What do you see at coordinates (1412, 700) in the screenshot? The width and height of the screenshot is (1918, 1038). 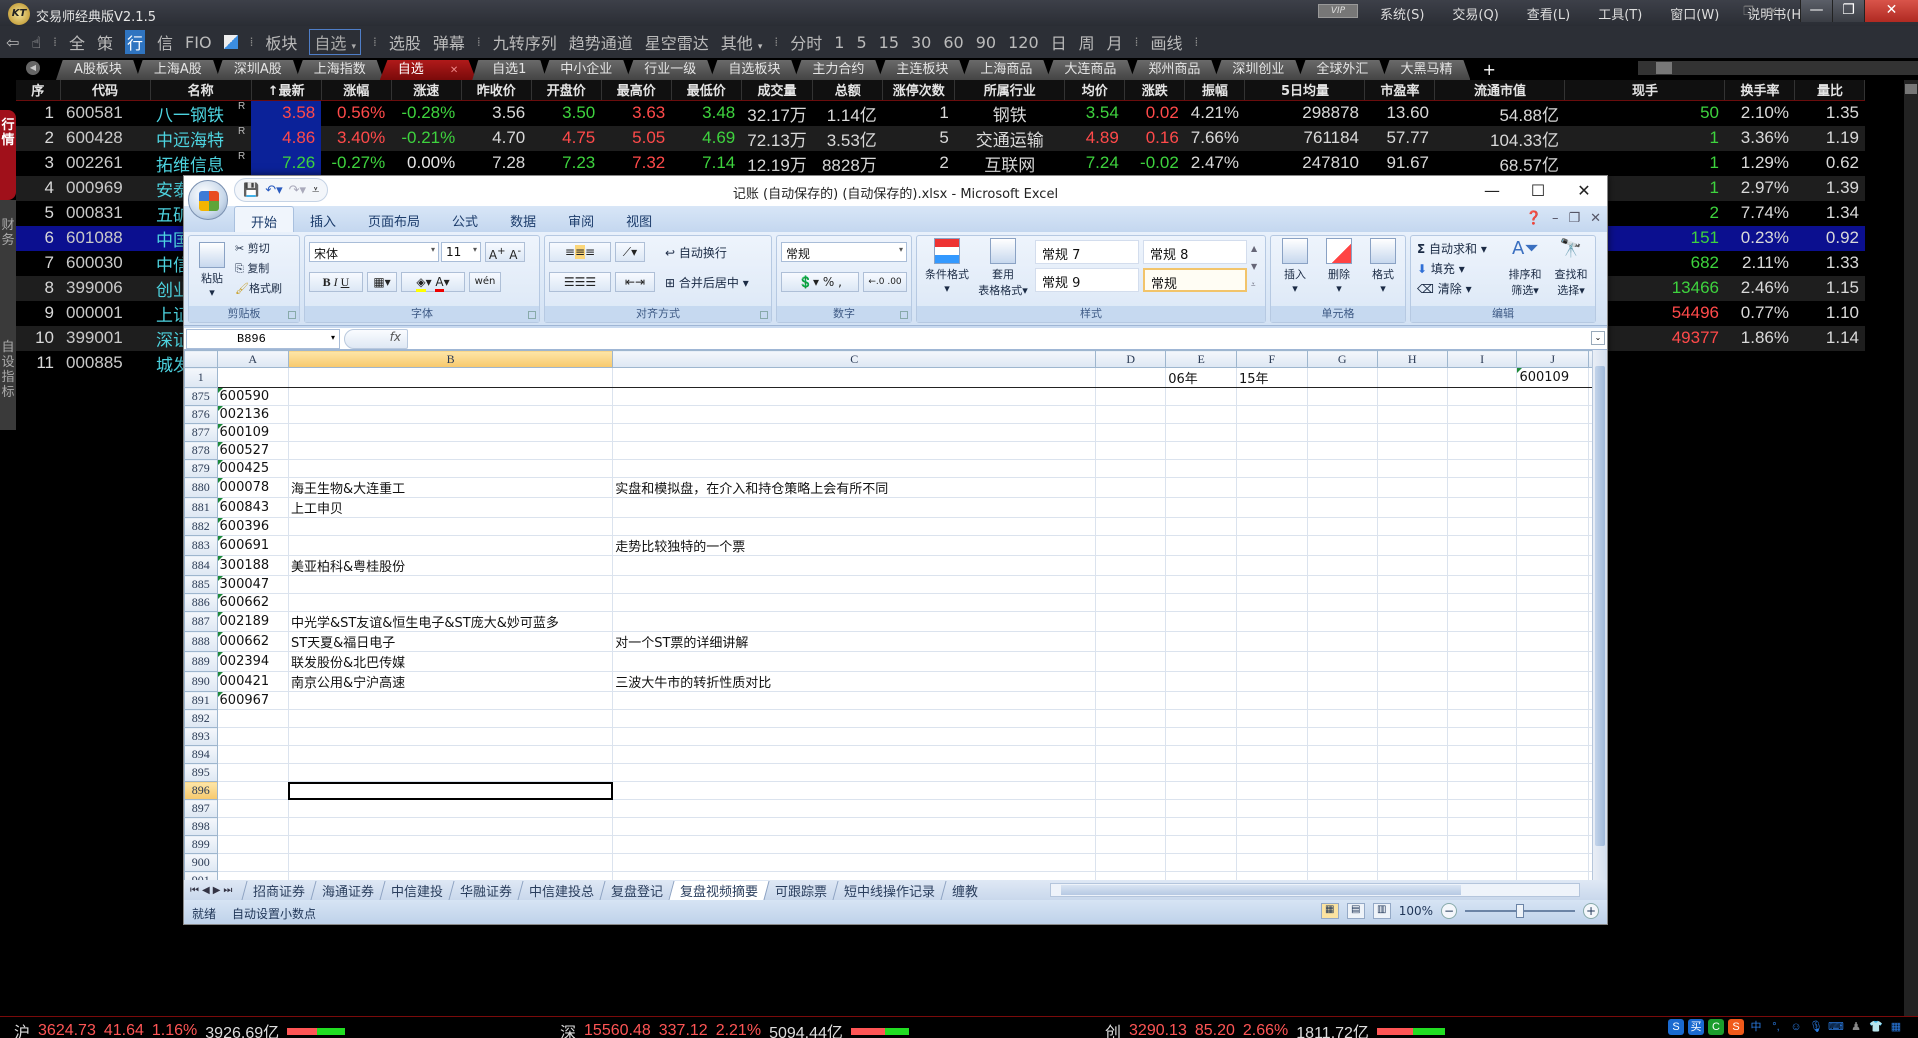 I see `cell-h891` at bounding box center [1412, 700].